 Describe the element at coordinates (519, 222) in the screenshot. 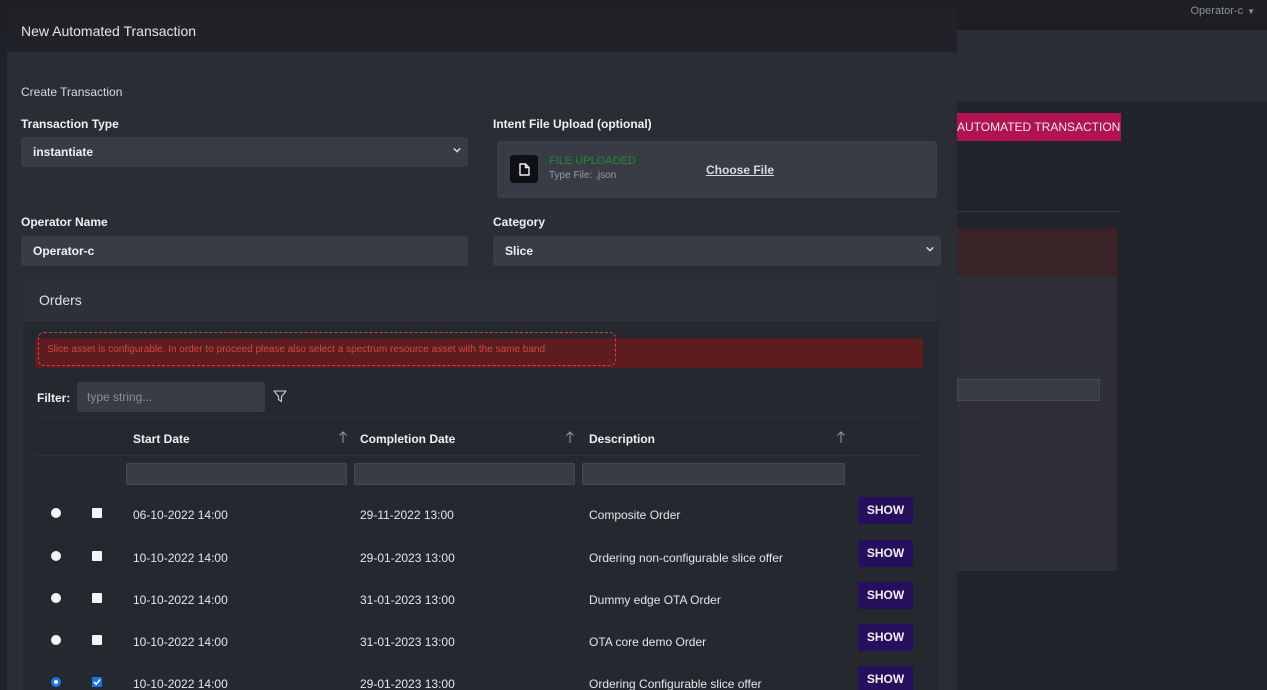

I see `category-label: Category` at that location.